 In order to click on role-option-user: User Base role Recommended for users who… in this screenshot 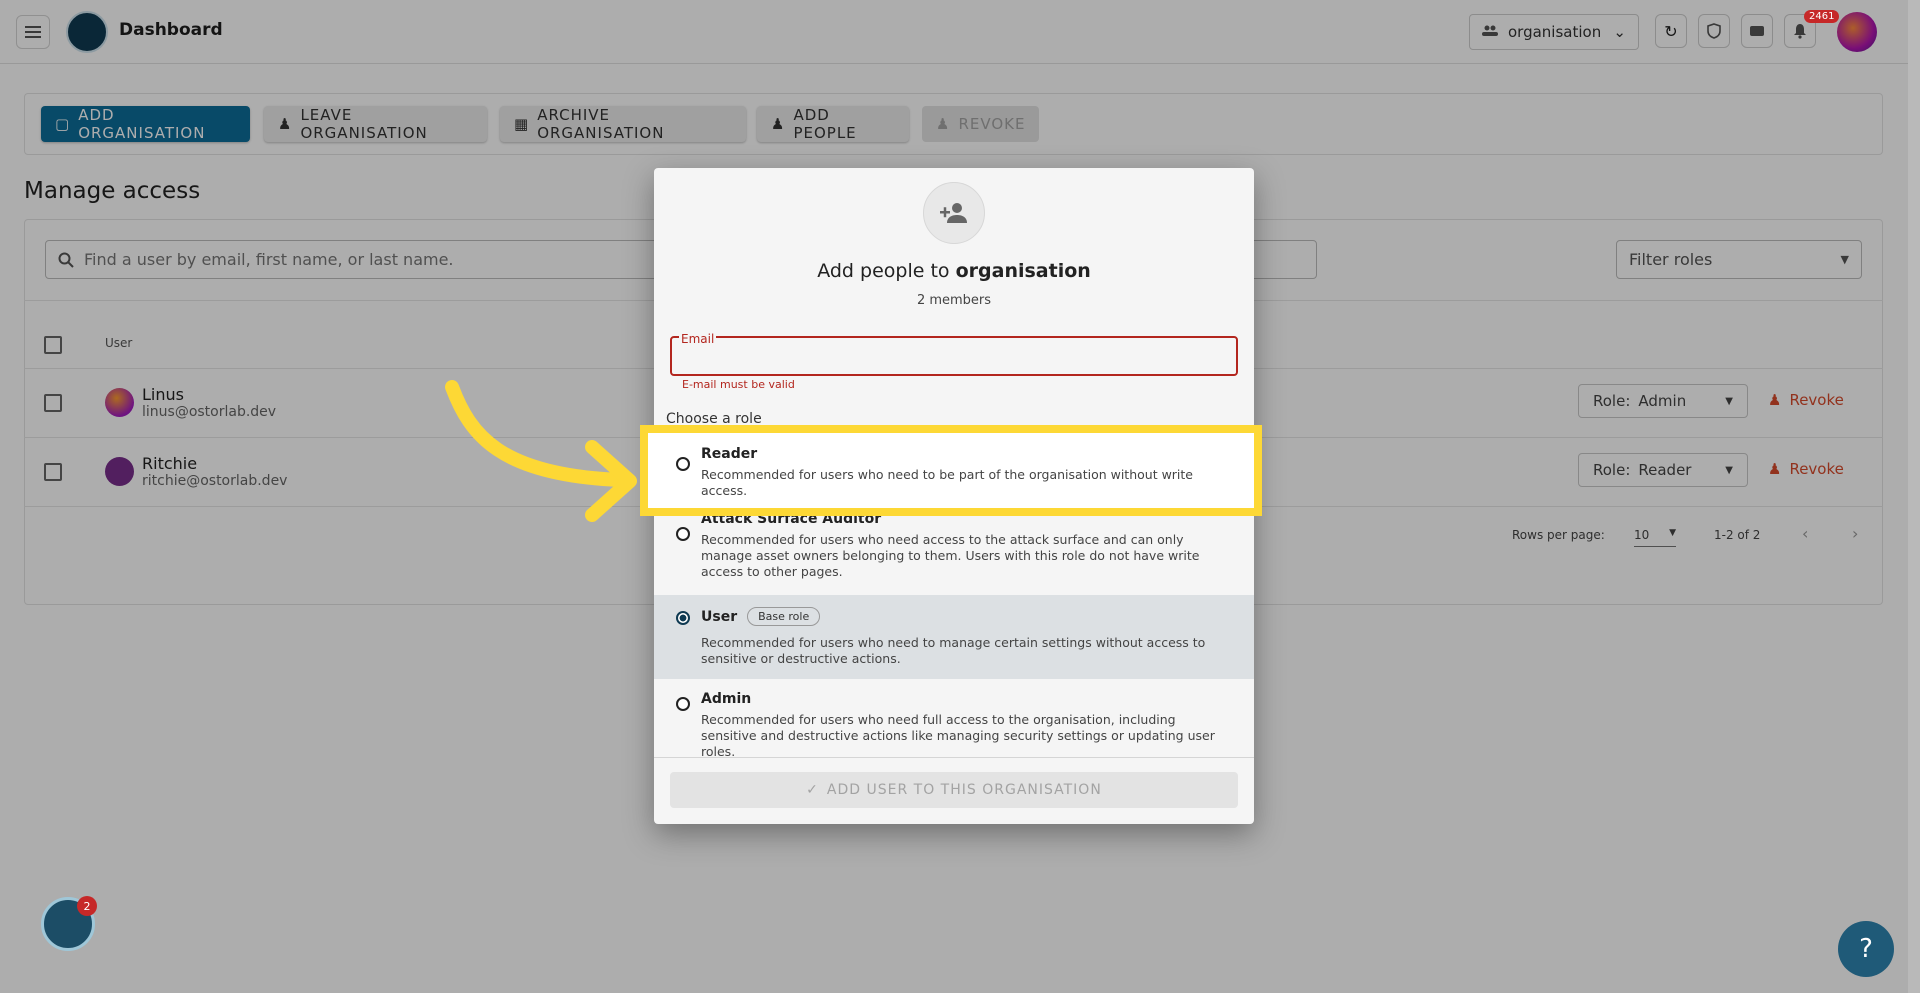, I will do `click(954, 637)`.